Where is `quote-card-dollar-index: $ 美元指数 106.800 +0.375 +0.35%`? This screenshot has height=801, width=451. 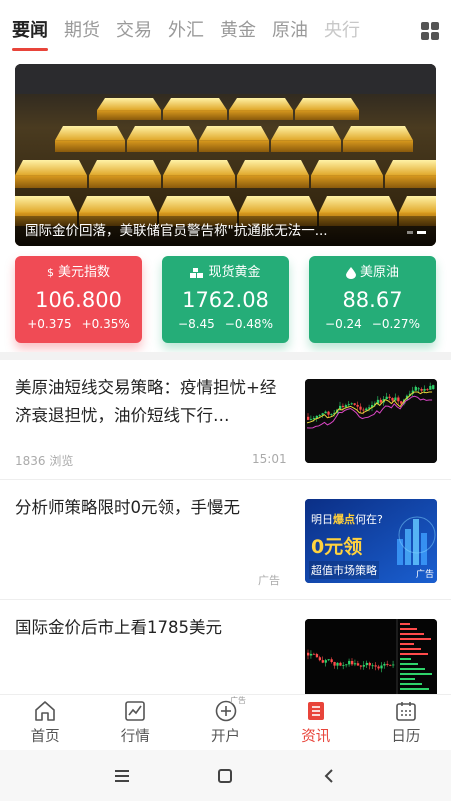 quote-card-dollar-index: $ 美元指数 106.800 +0.375 +0.35% is located at coordinates (78, 299).